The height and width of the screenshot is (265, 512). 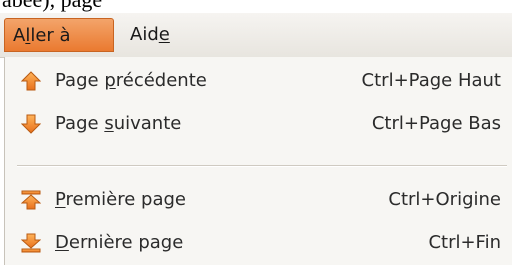 I want to click on label-mnemonic: s, so click(x=109, y=123).